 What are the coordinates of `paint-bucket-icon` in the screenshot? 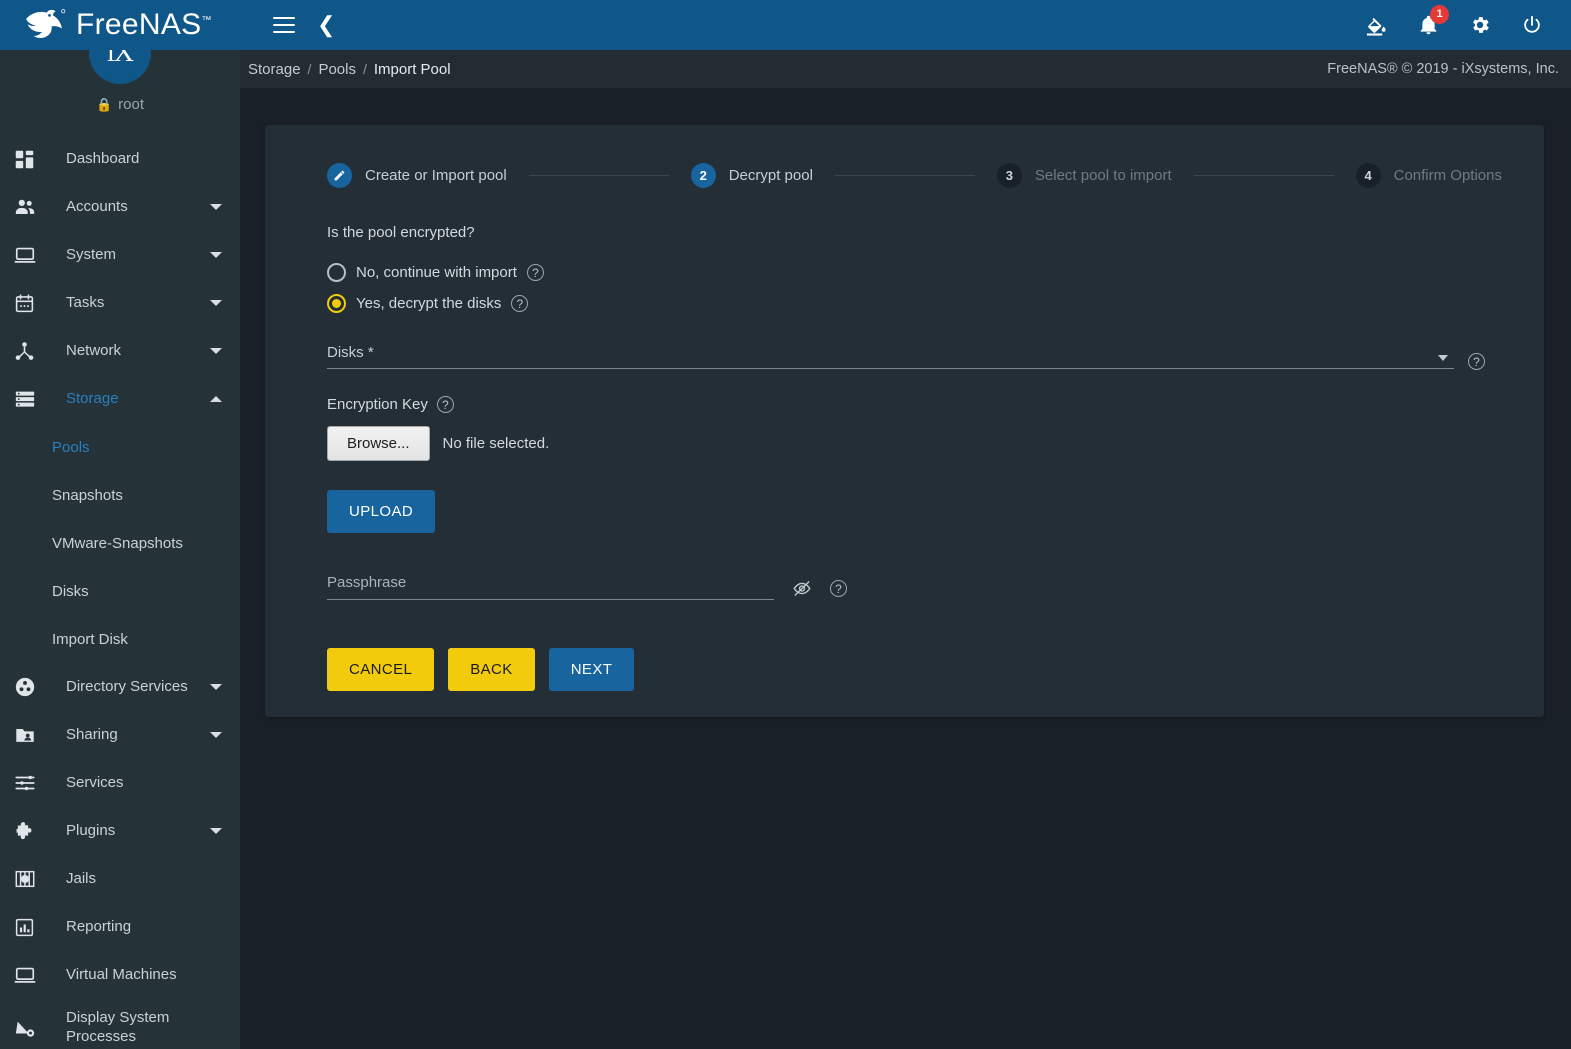 It's located at (1376, 25).